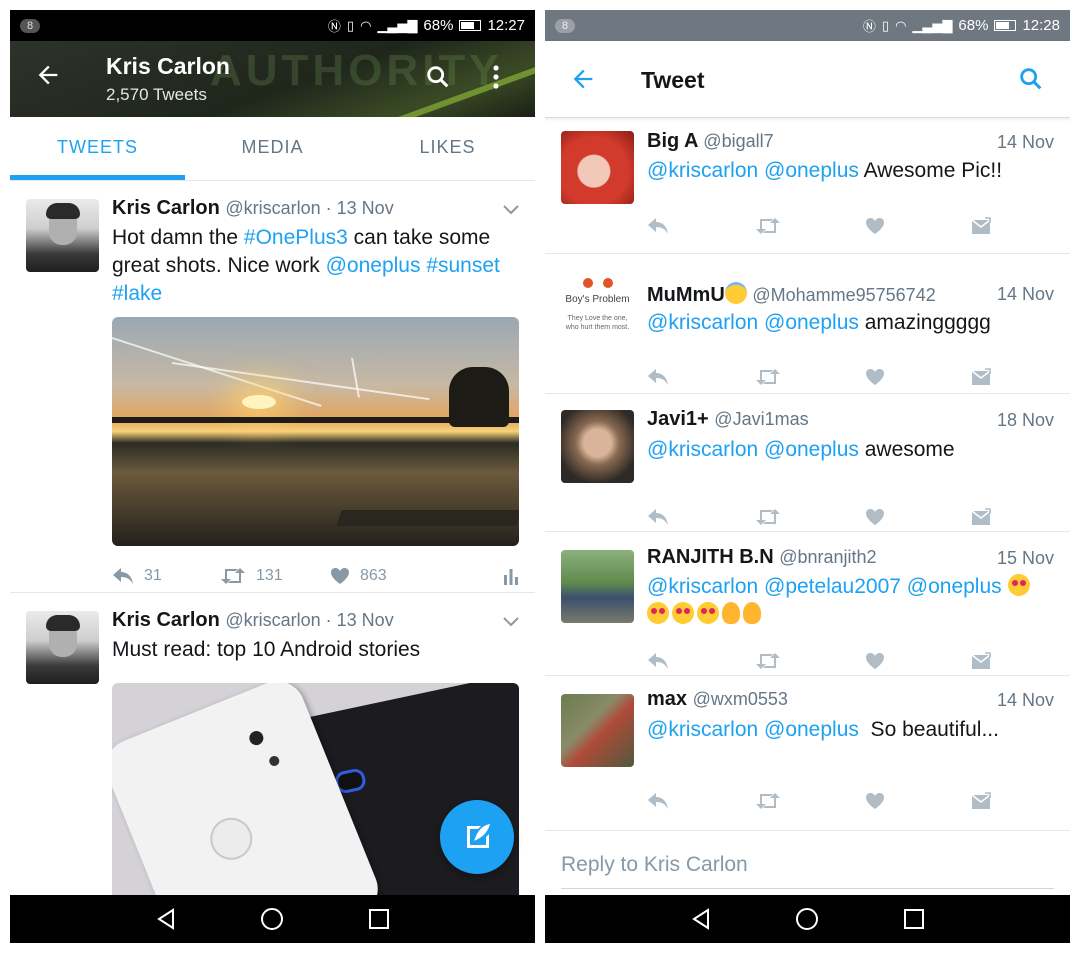 This screenshot has width=1080, height=953. I want to click on reply-text: @kriscarlon @oneplus awesome, so click(847, 450).